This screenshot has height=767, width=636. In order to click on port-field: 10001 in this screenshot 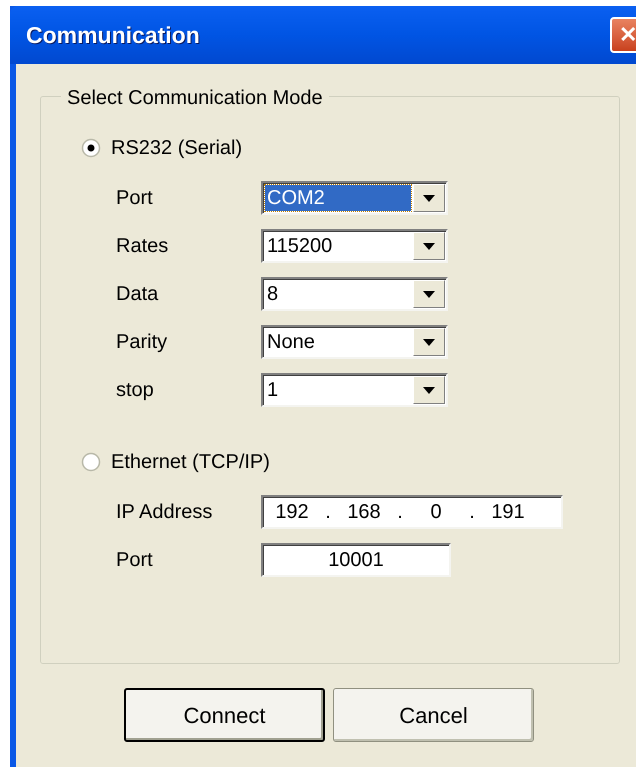, I will do `click(356, 560)`.